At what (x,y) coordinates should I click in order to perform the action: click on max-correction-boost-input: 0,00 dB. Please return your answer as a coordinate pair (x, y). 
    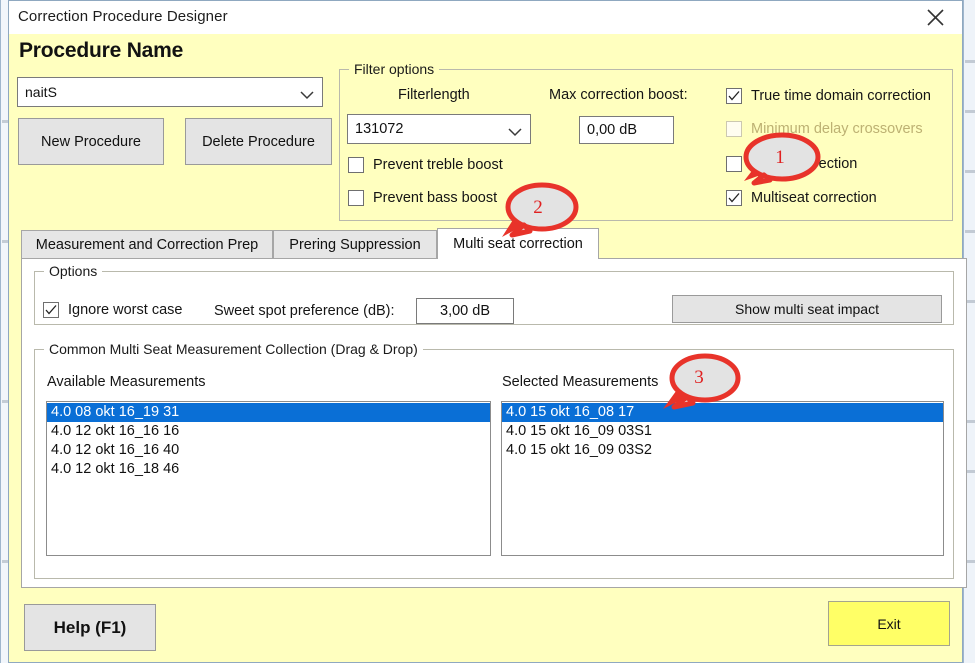
    Looking at the image, I should click on (626, 130).